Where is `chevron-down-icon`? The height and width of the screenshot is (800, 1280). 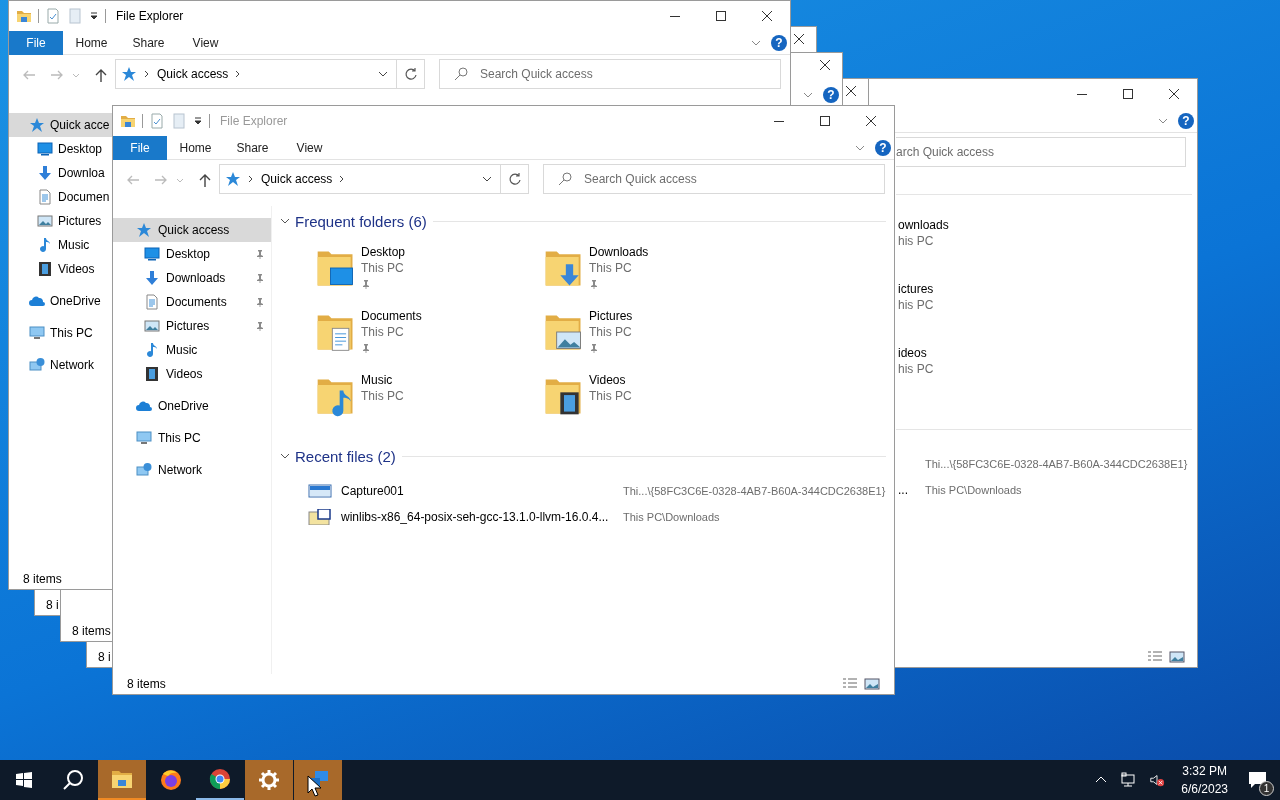
chevron-down-icon is located at coordinates (487, 179).